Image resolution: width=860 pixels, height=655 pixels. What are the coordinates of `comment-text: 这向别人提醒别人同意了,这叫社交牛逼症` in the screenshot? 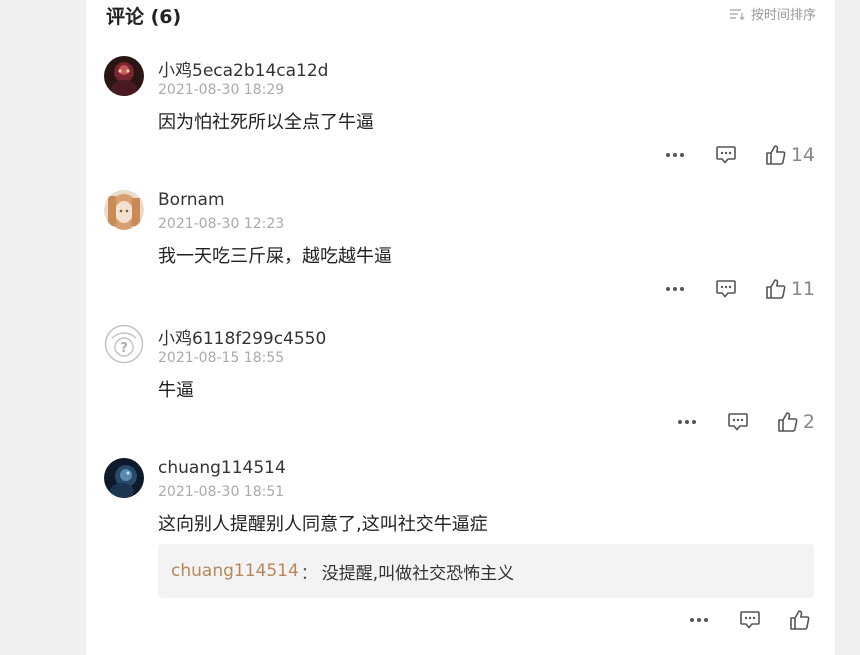 It's located at (323, 524).